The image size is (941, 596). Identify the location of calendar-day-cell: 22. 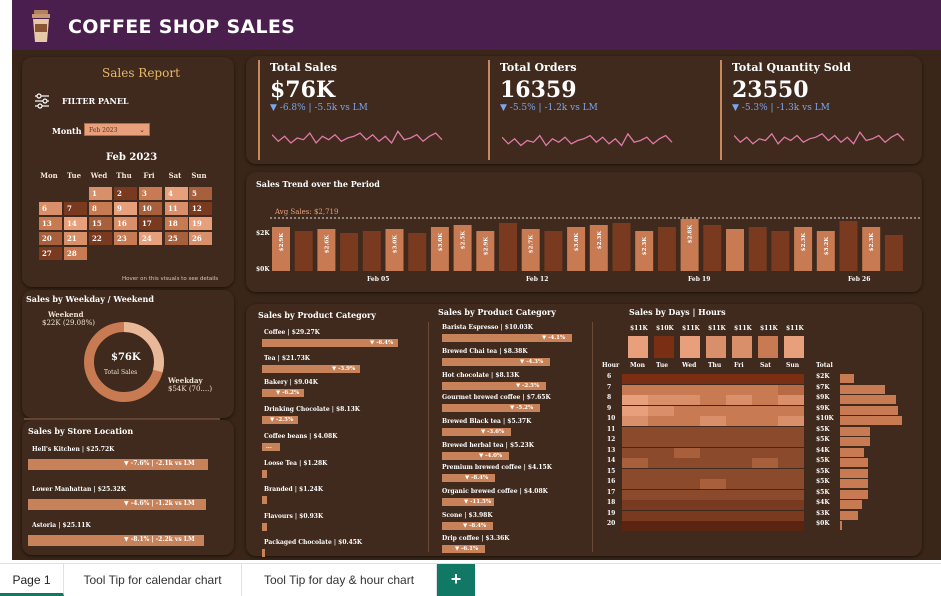
(100, 238).